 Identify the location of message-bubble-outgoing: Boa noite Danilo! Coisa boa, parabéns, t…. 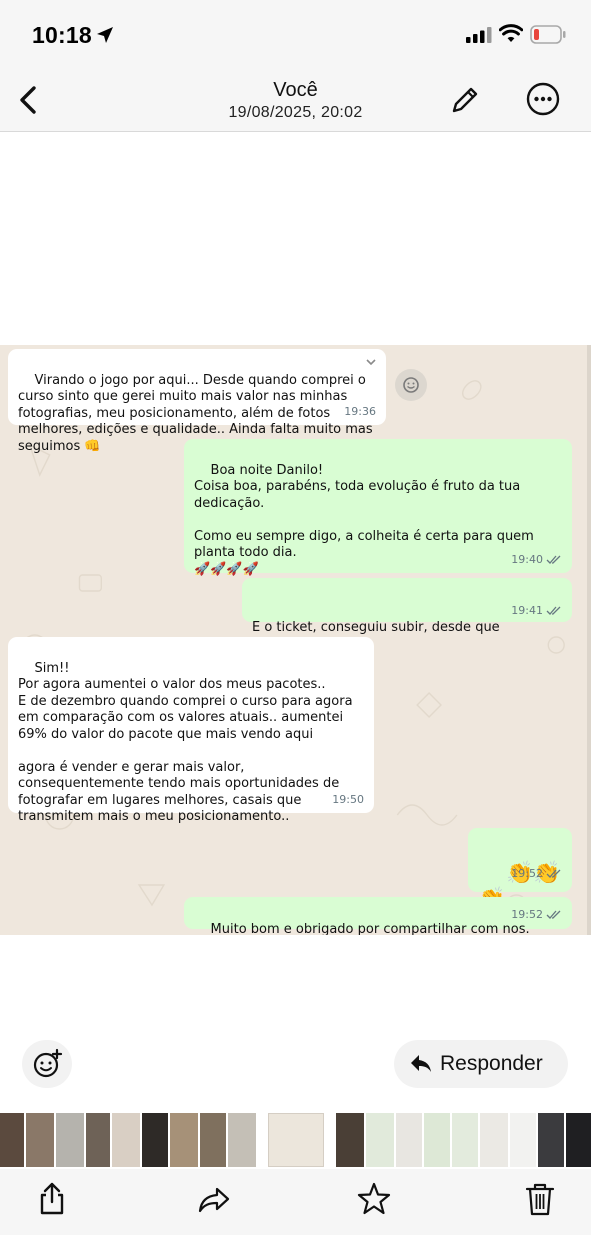
(378, 508).